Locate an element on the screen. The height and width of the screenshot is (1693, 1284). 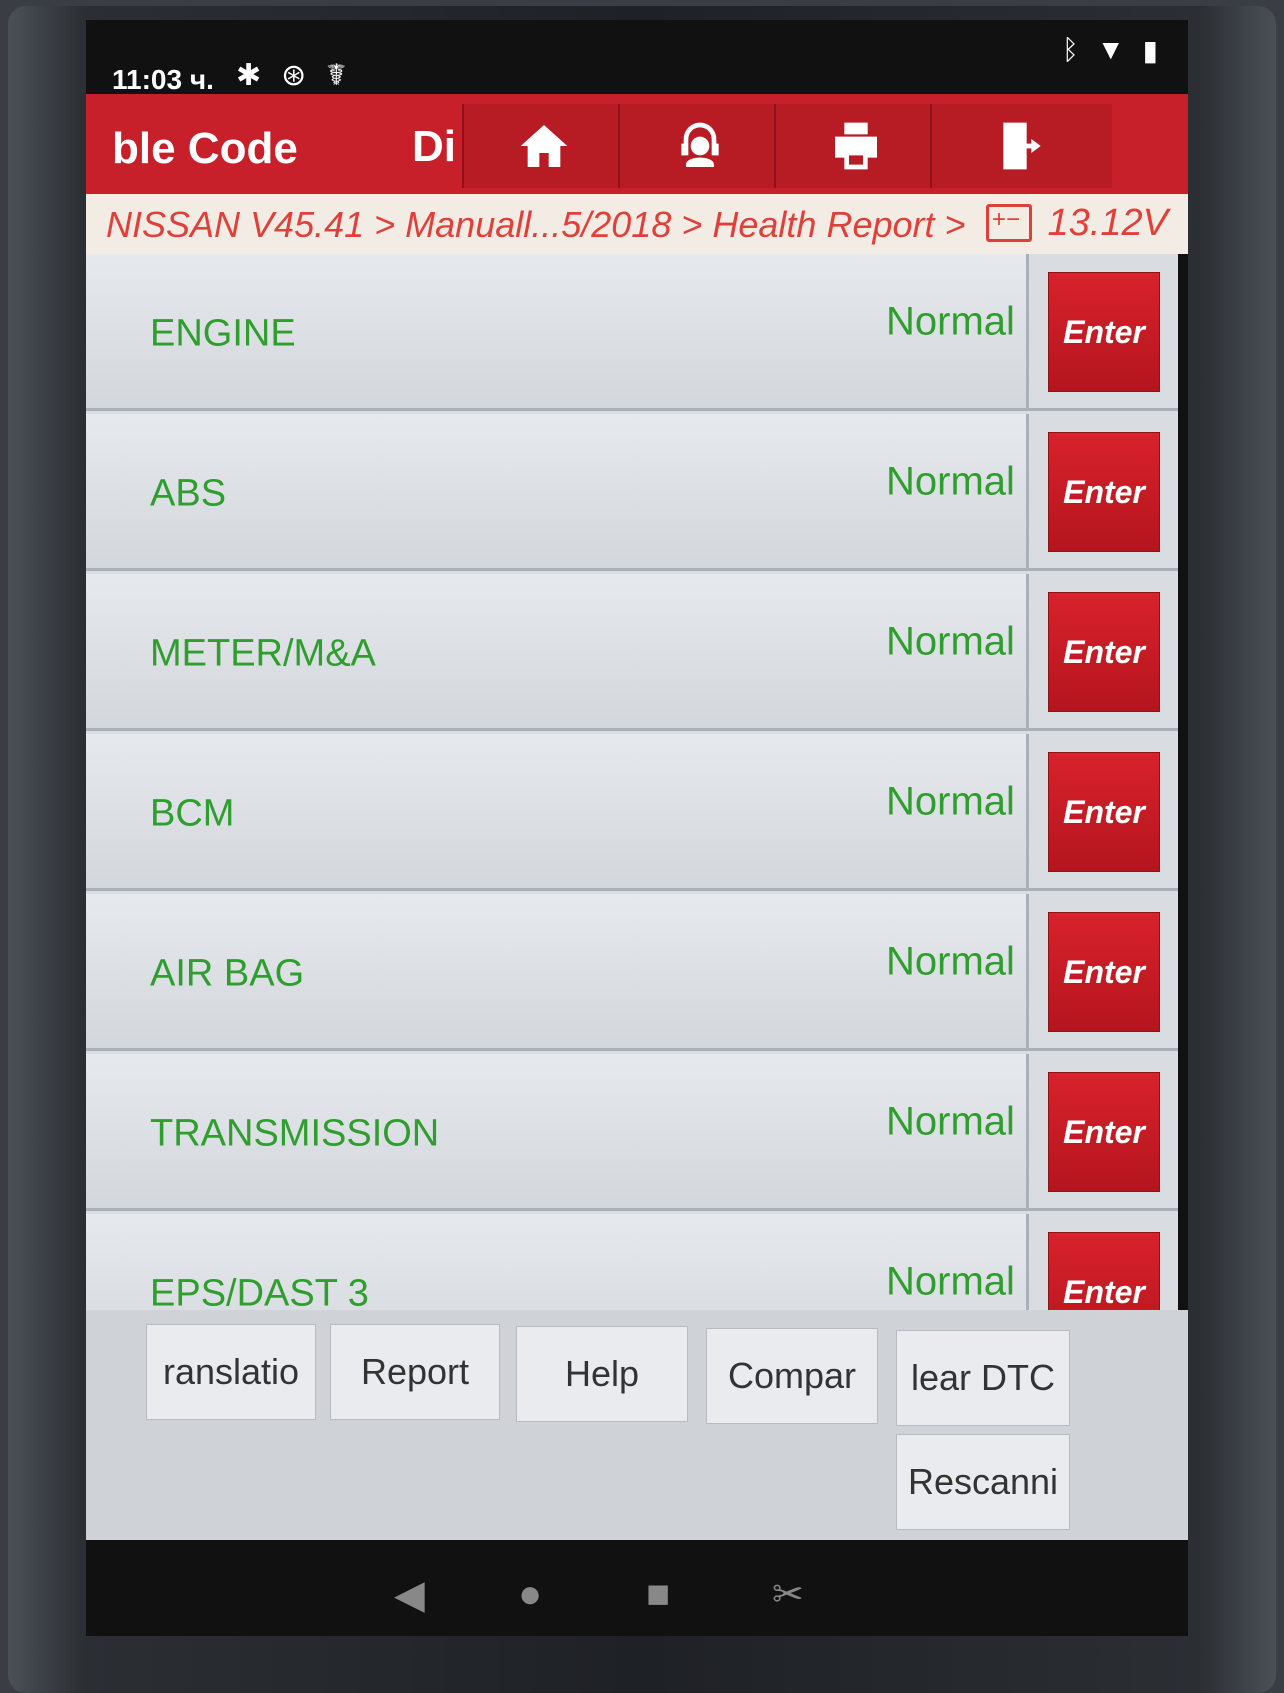
screenshot-icon: ✂ is located at coordinates (788, 1594).